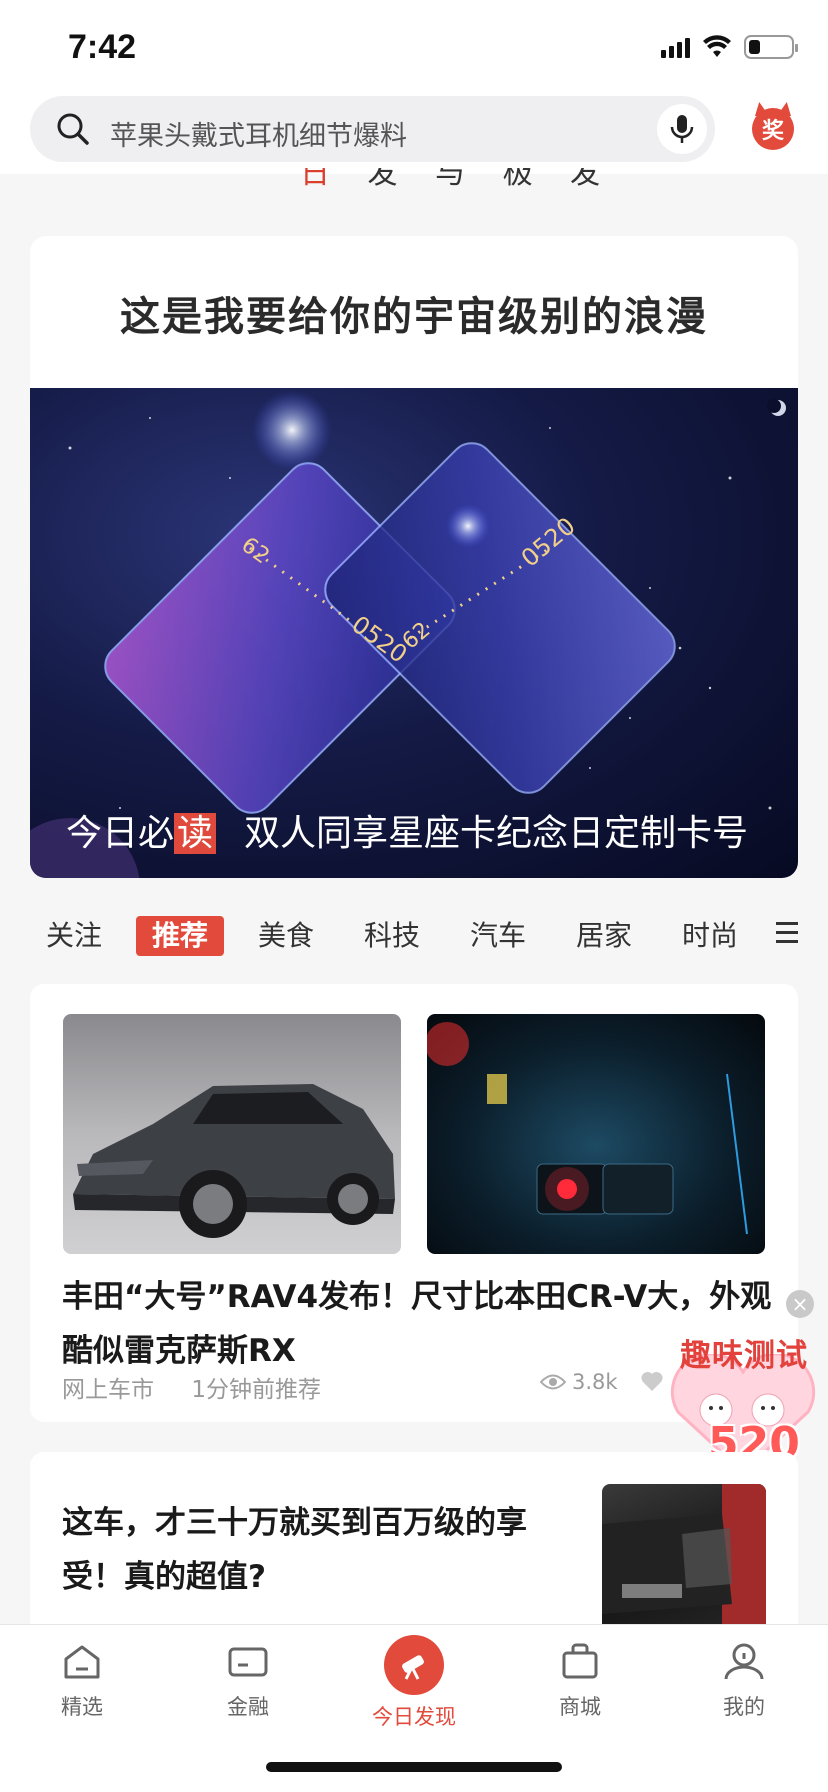 The image size is (828, 1792). What do you see at coordinates (744, 1661) in the screenshot?
I see `profile-icon` at bounding box center [744, 1661].